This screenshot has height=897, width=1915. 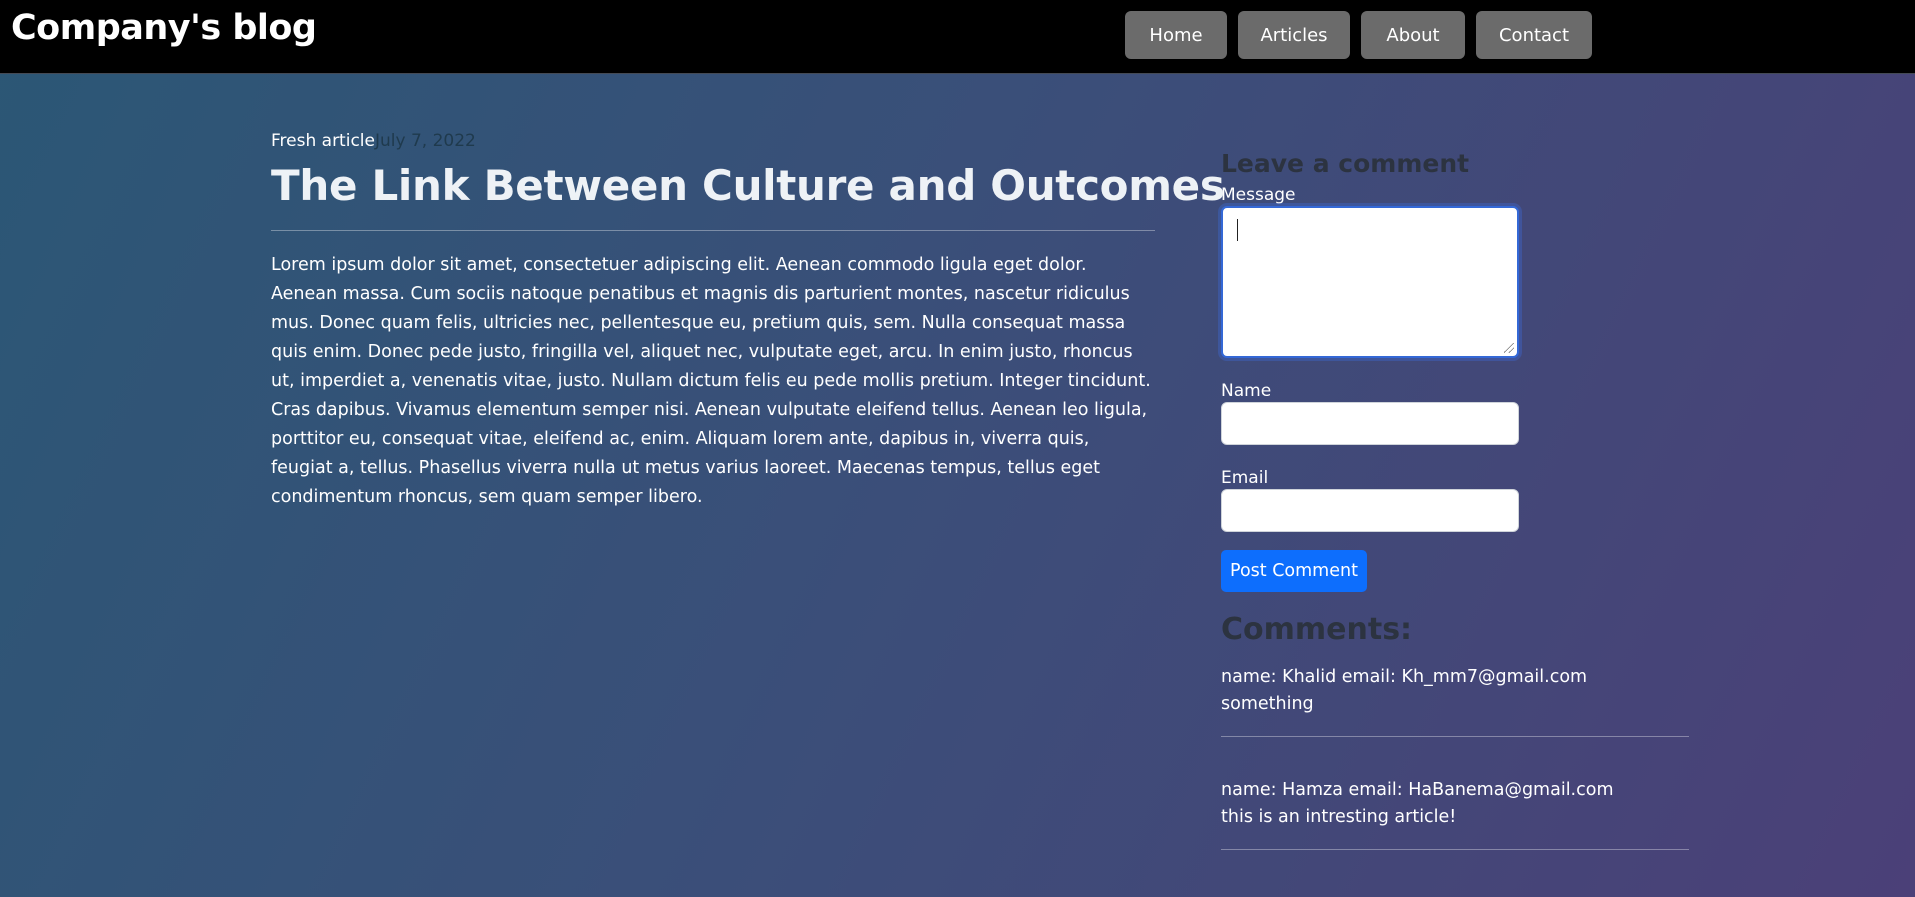 What do you see at coordinates (713, 141) in the screenshot?
I see `article-meta: Fresh articleJuly 7, 2022` at bounding box center [713, 141].